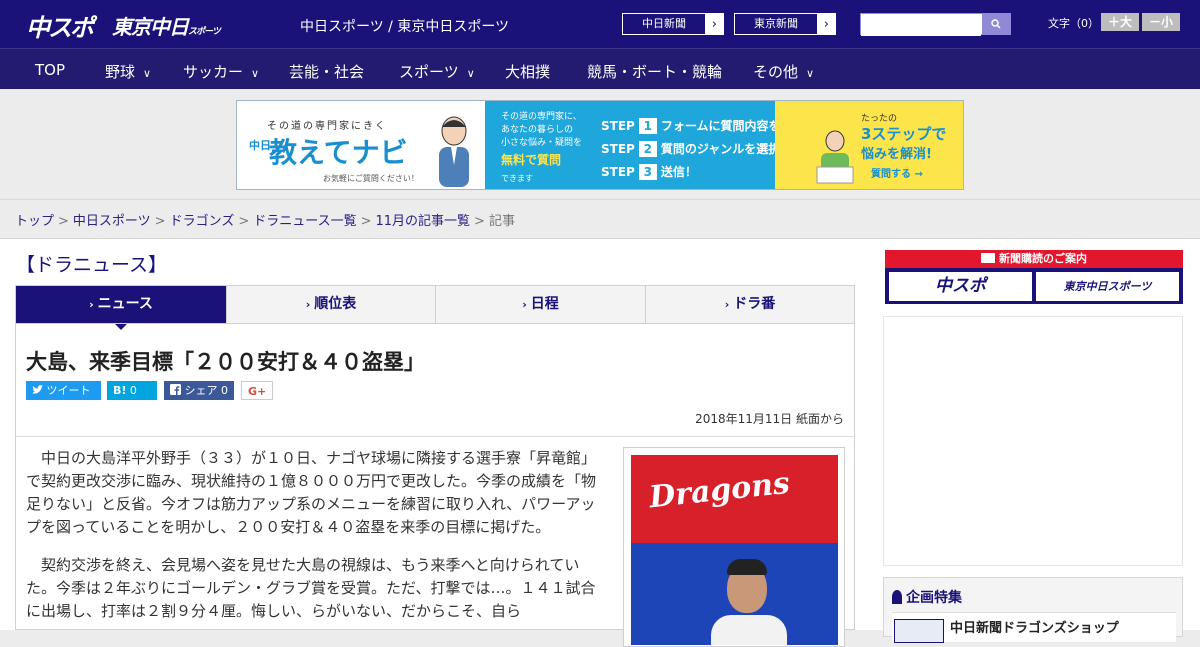  Describe the element at coordinates (120, 390) in the screenshot. I see `hatena-b-icon: B!` at that location.